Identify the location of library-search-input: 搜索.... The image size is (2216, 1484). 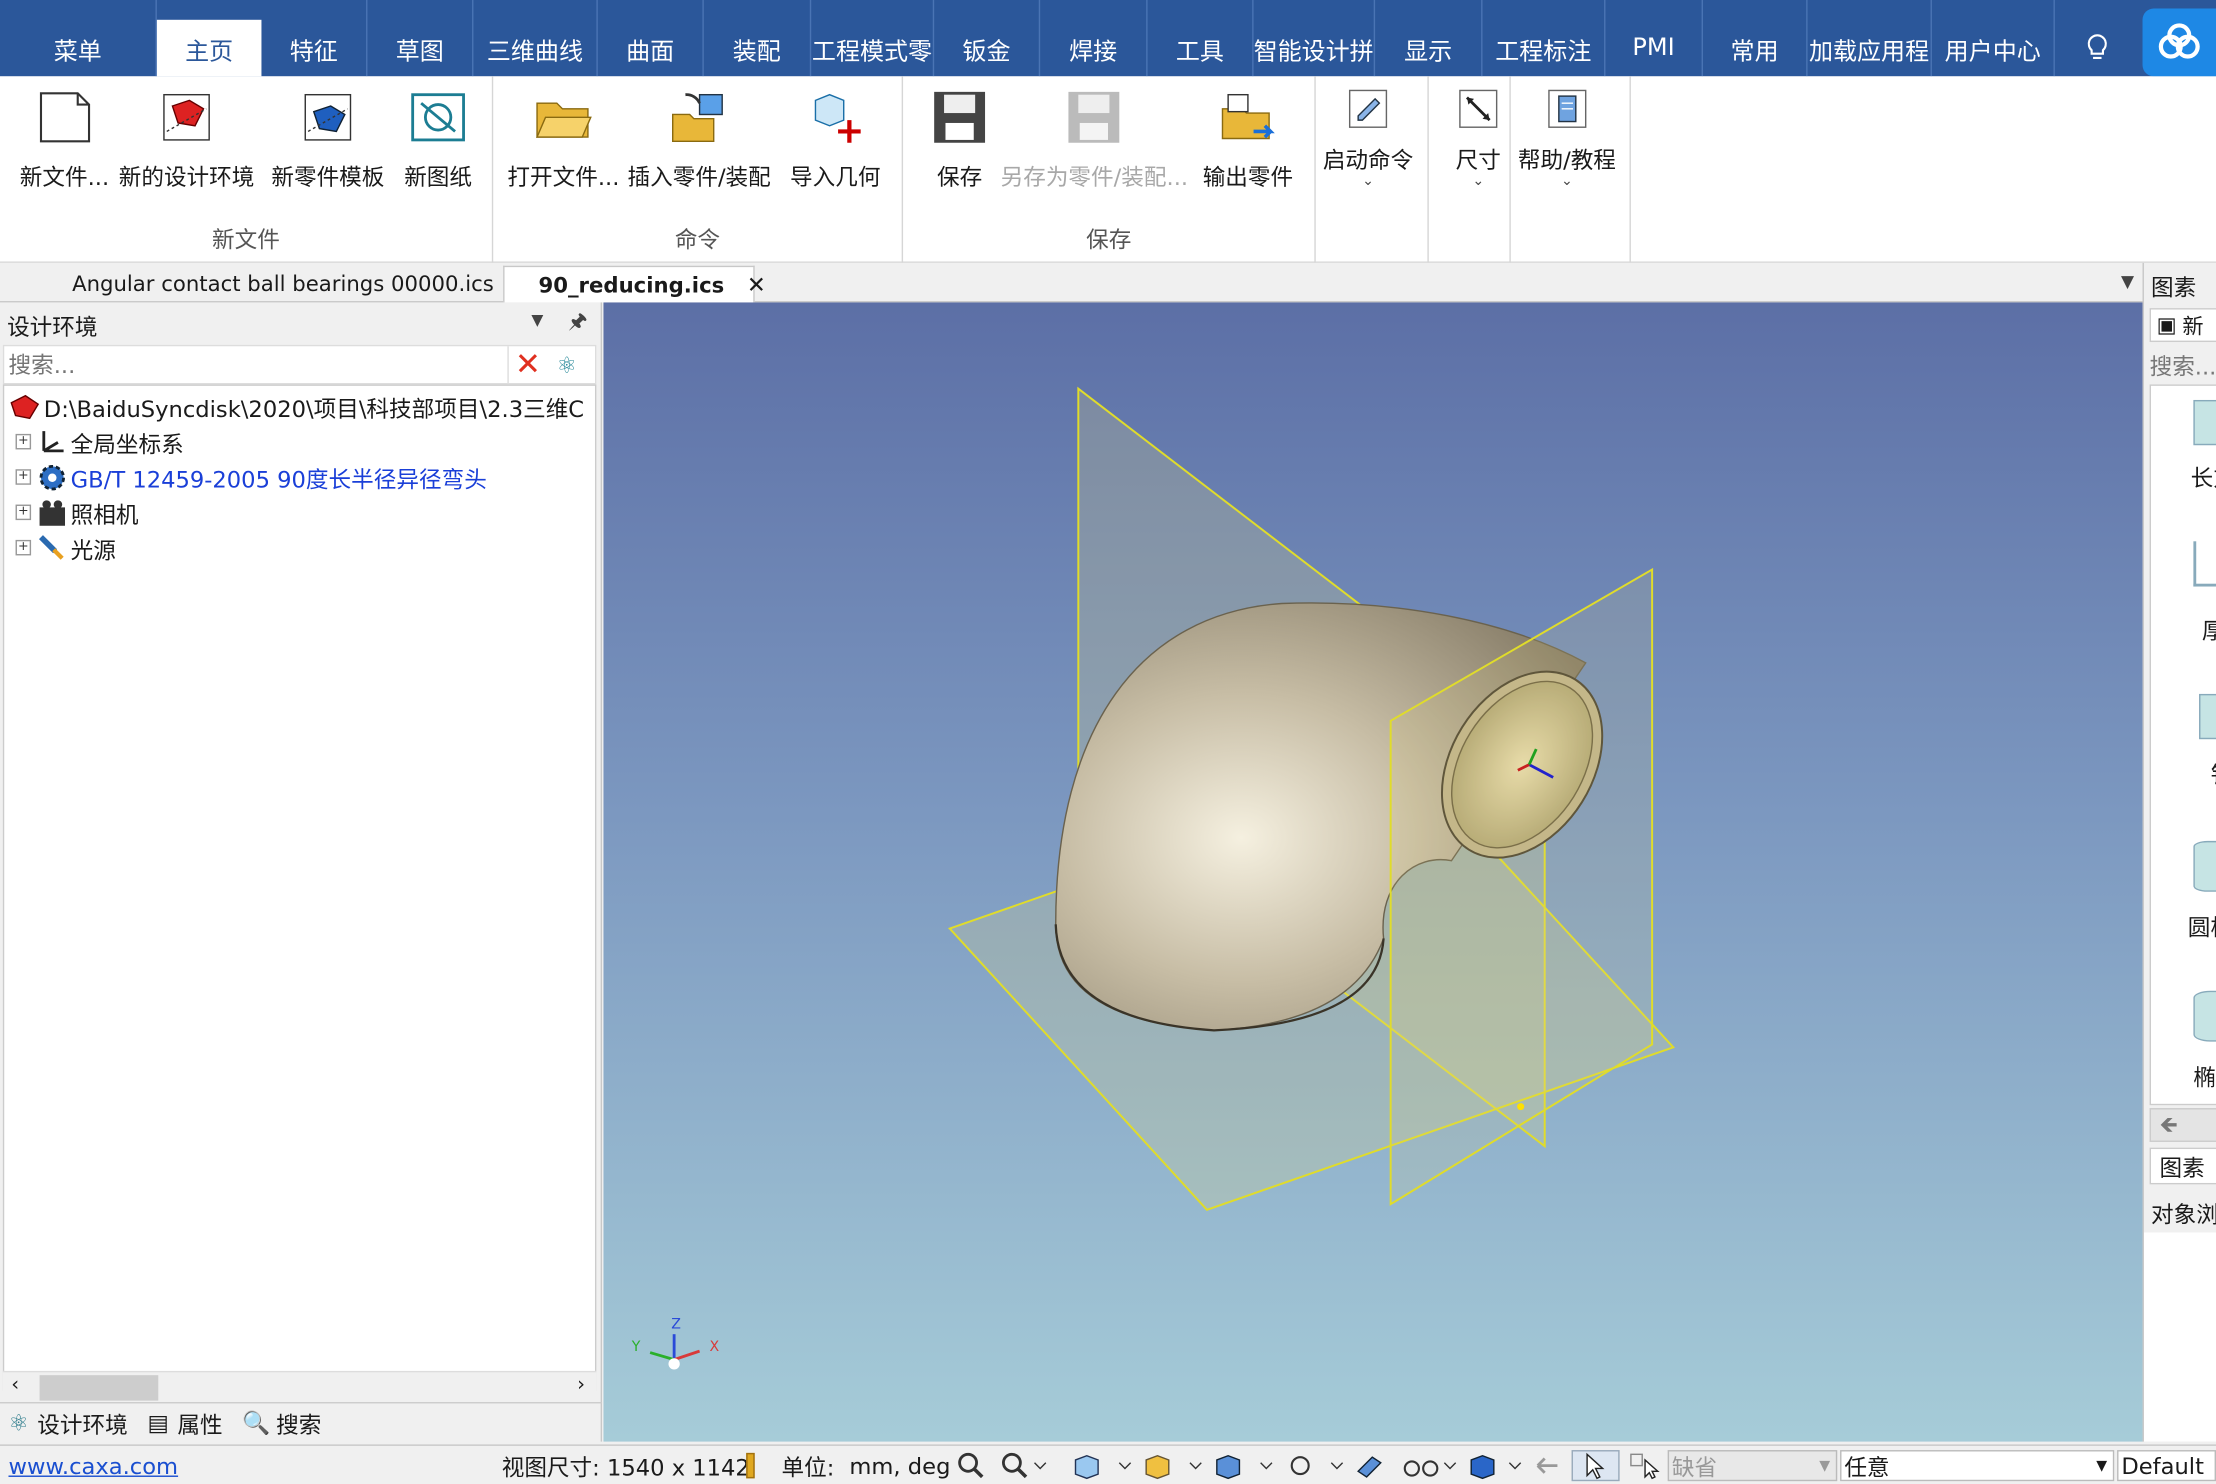
(2183, 365).